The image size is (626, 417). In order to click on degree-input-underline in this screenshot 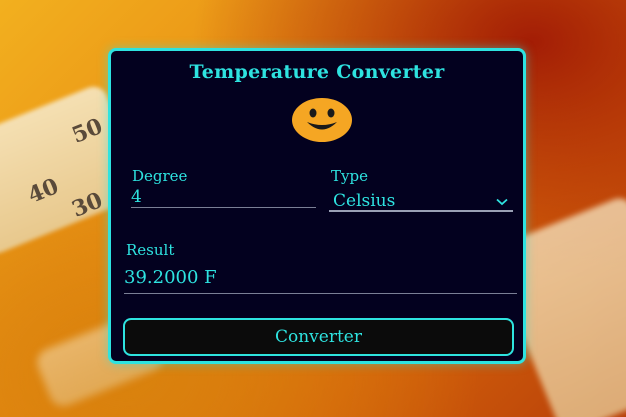, I will do `click(223, 207)`.